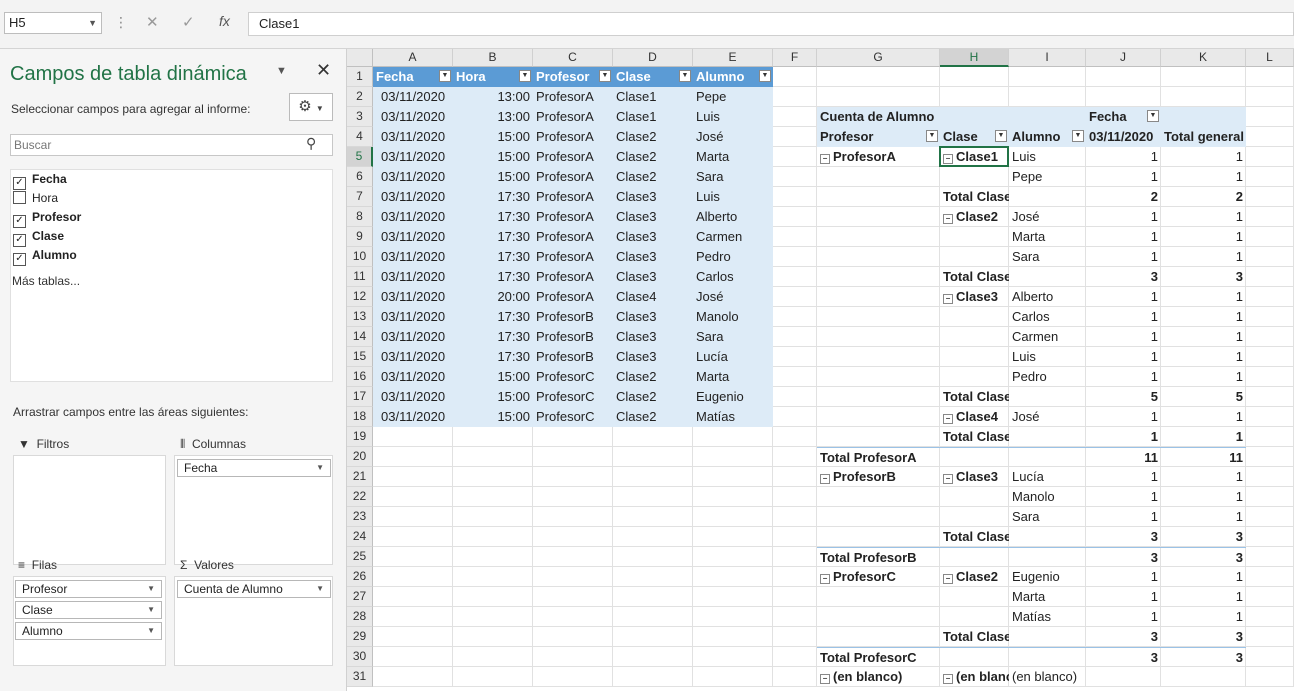  I want to click on row-header-14: 14, so click(360, 337).